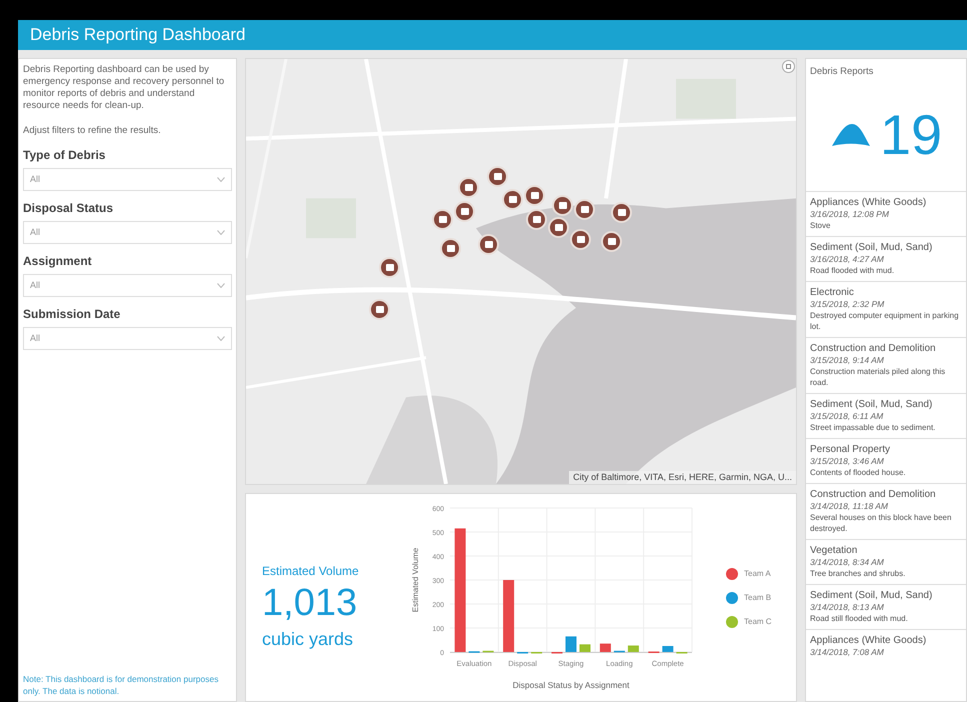  Describe the element at coordinates (571, 685) in the screenshot. I see `x-axis-title: Disposal Status by Assignment` at that location.